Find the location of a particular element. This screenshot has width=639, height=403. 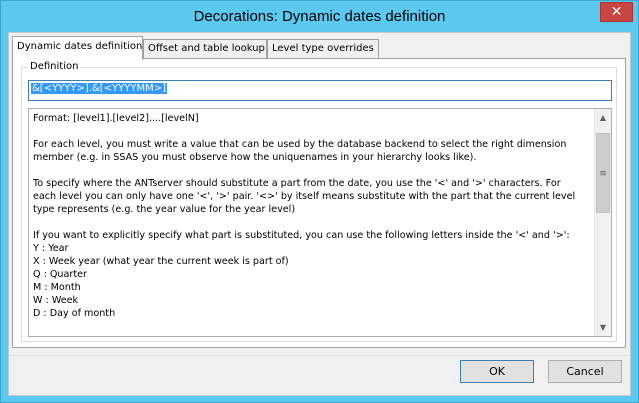

ok-button: OK is located at coordinates (497, 371).